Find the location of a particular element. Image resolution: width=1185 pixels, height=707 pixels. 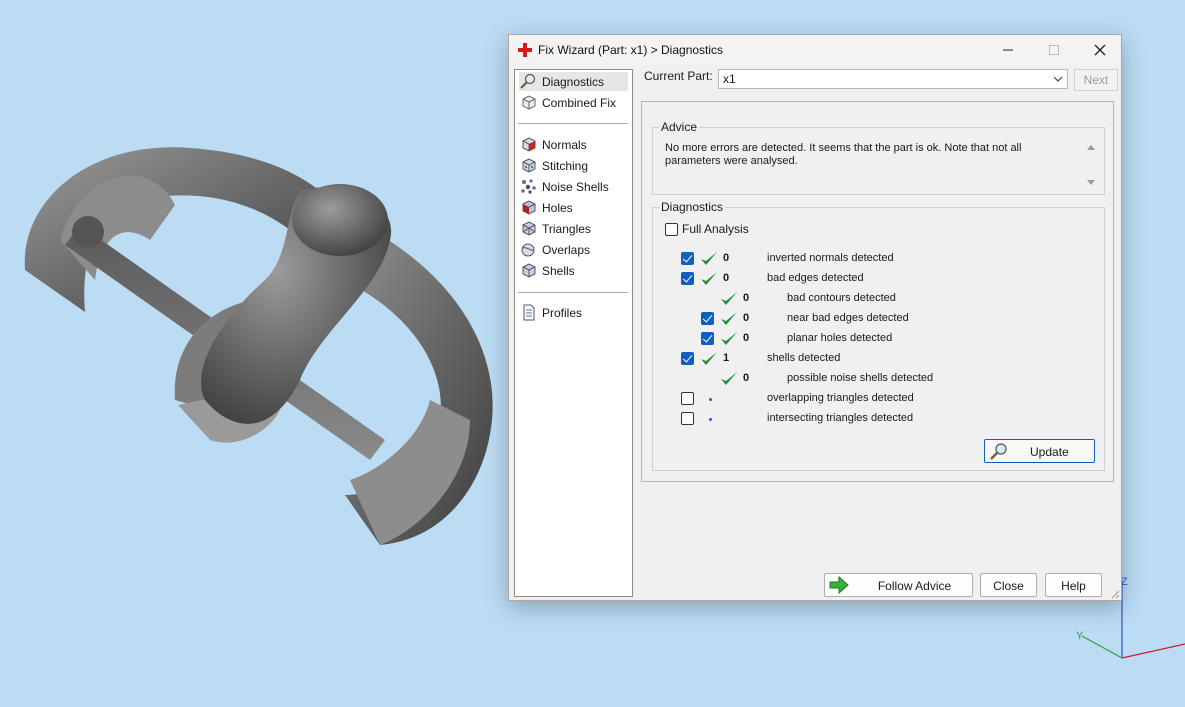

sidebar-item-label: Stitching is located at coordinates (565, 165).